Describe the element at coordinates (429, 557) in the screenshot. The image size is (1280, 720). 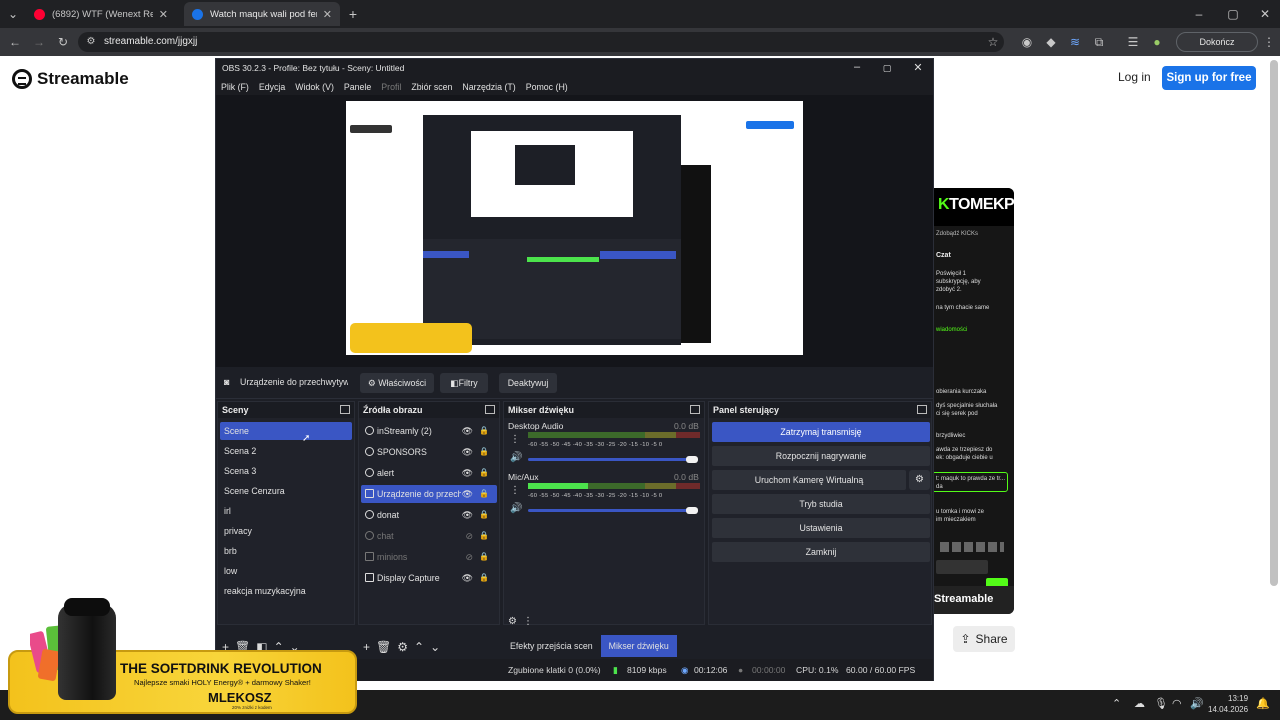
I see `source-item: minions ⊘ 🔒` at that location.